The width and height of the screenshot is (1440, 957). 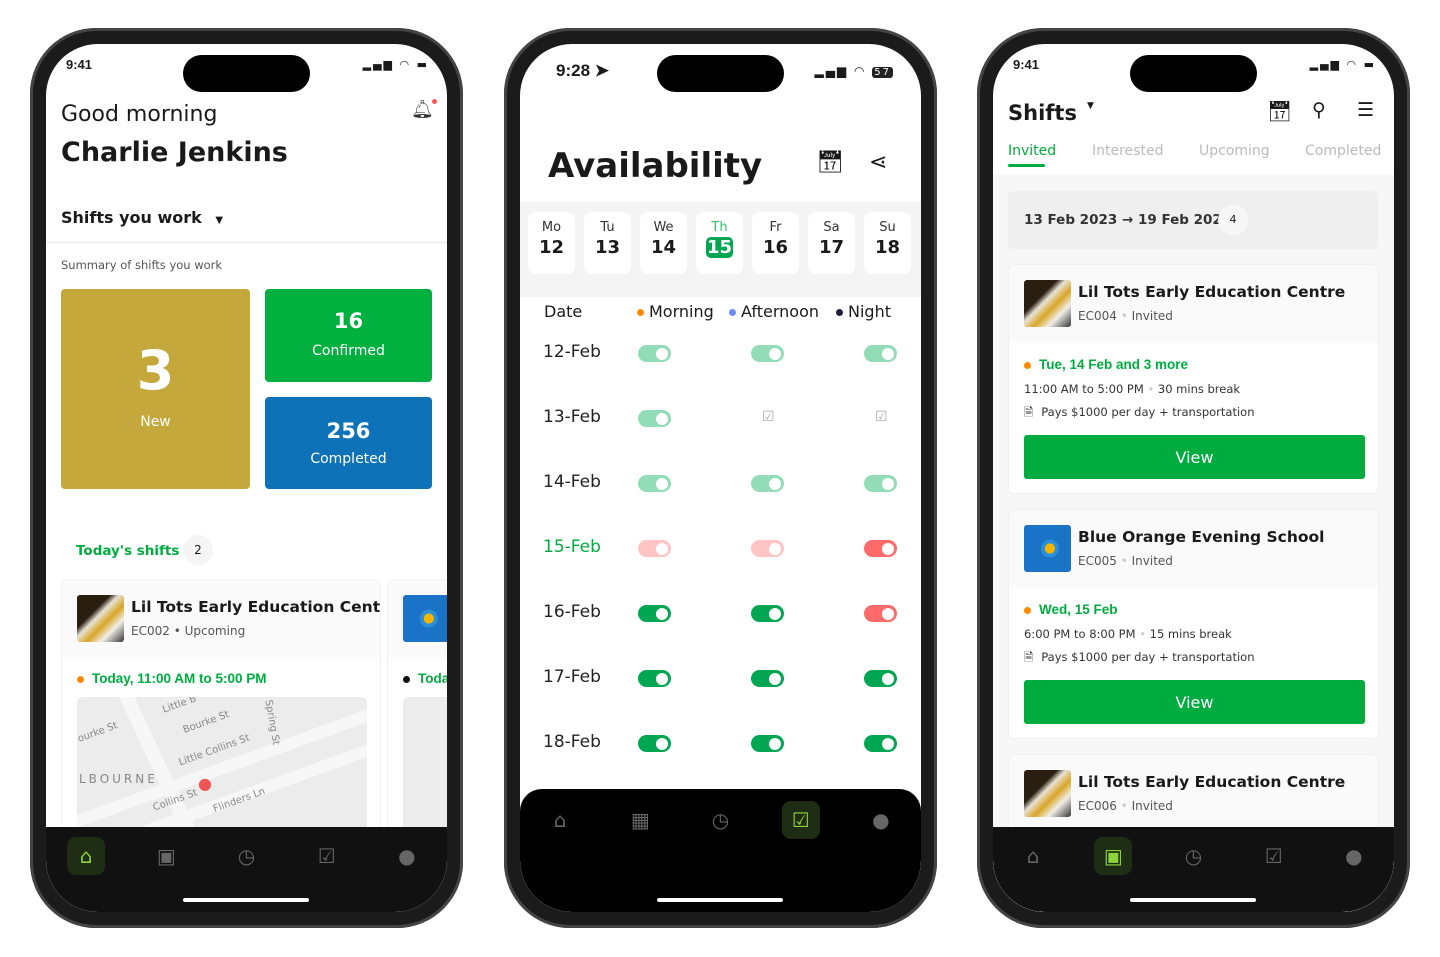 What do you see at coordinates (719, 227) in the screenshot?
I see `day-label: Th` at bounding box center [719, 227].